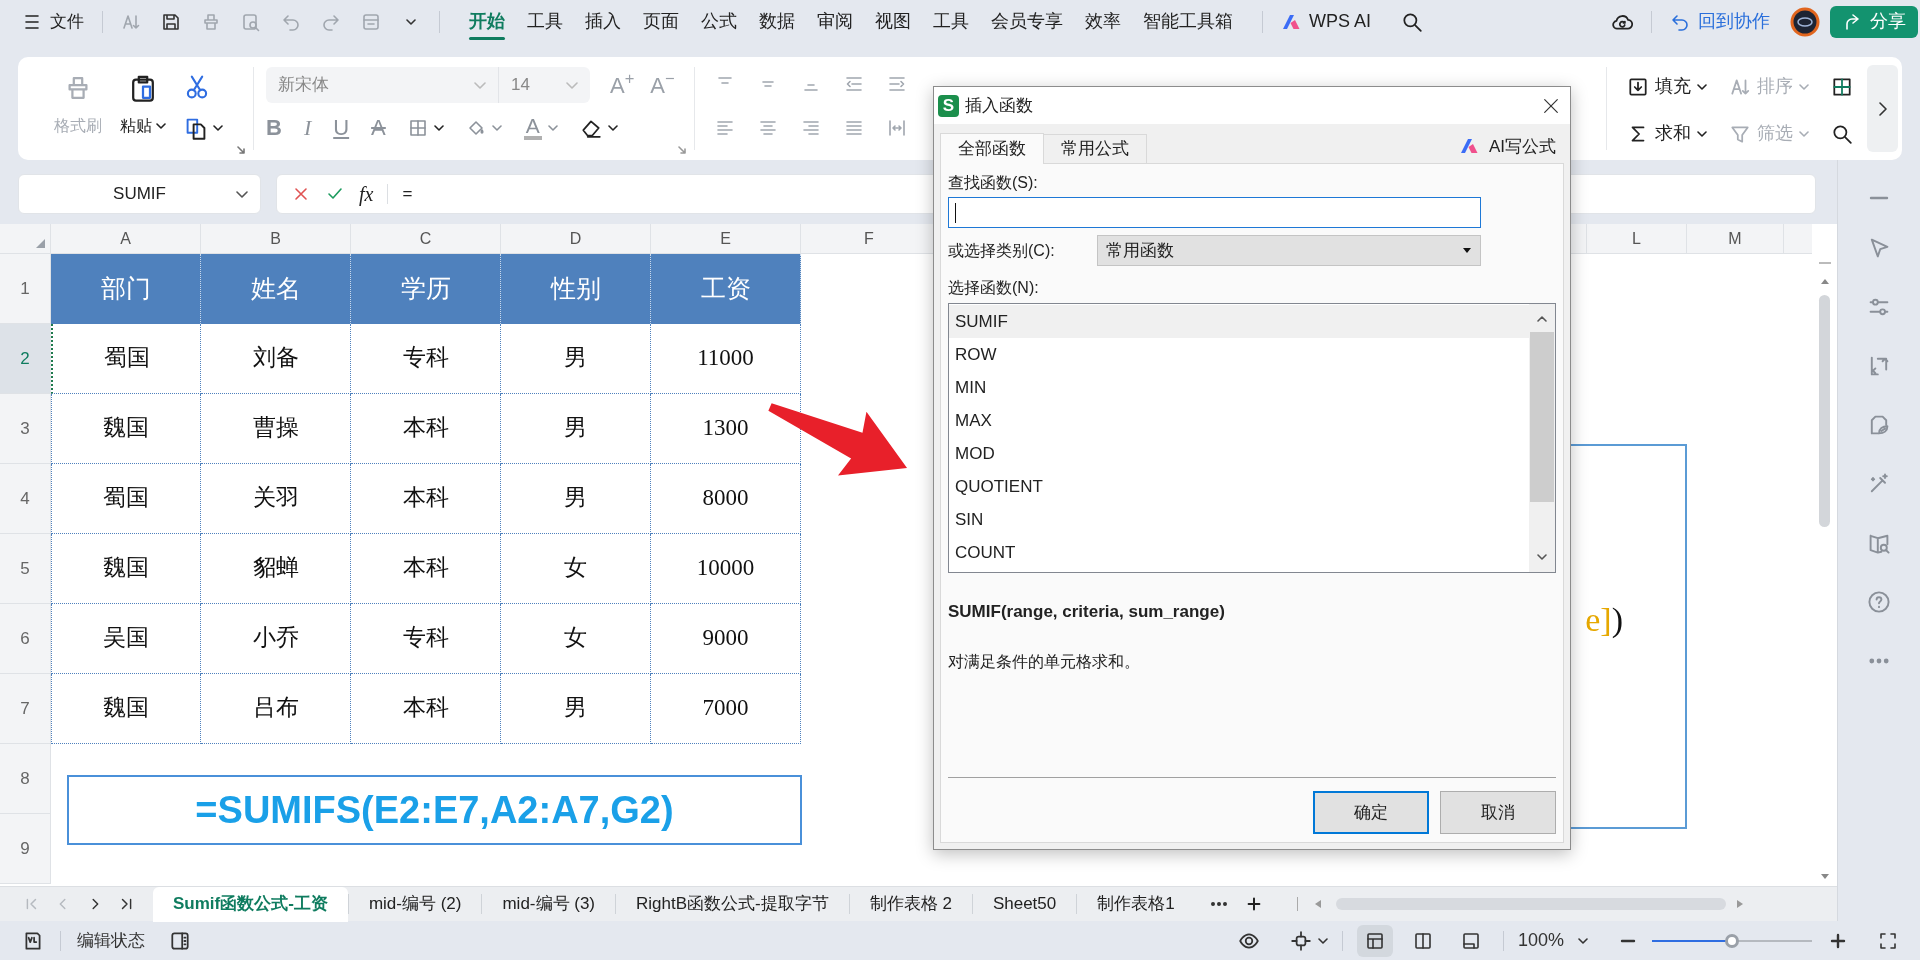 The image size is (1920, 960). What do you see at coordinates (999, 105) in the screenshot?
I see `dialog-title: 插入函数` at bounding box center [999, 105].